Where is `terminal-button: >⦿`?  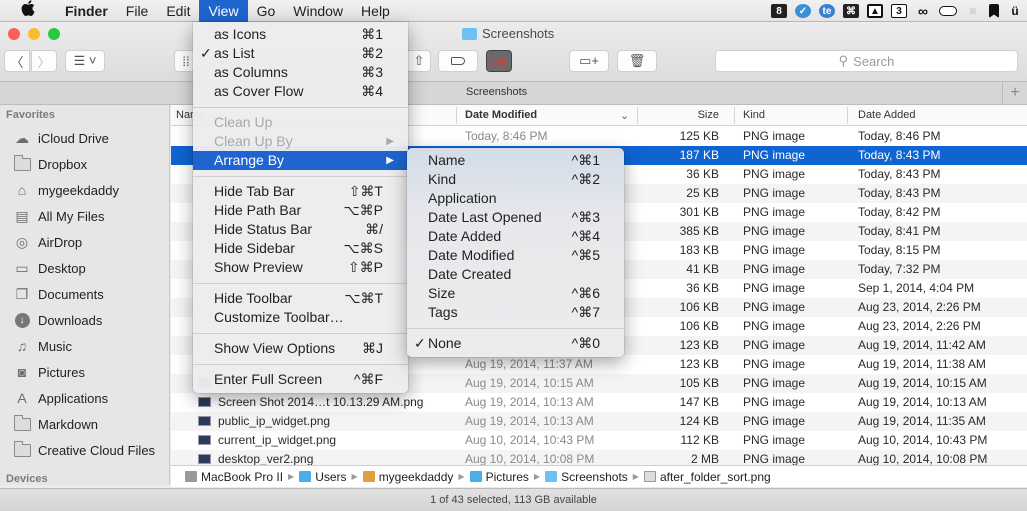 terminal-button: >⦿ is located at coordinates (499, 61).